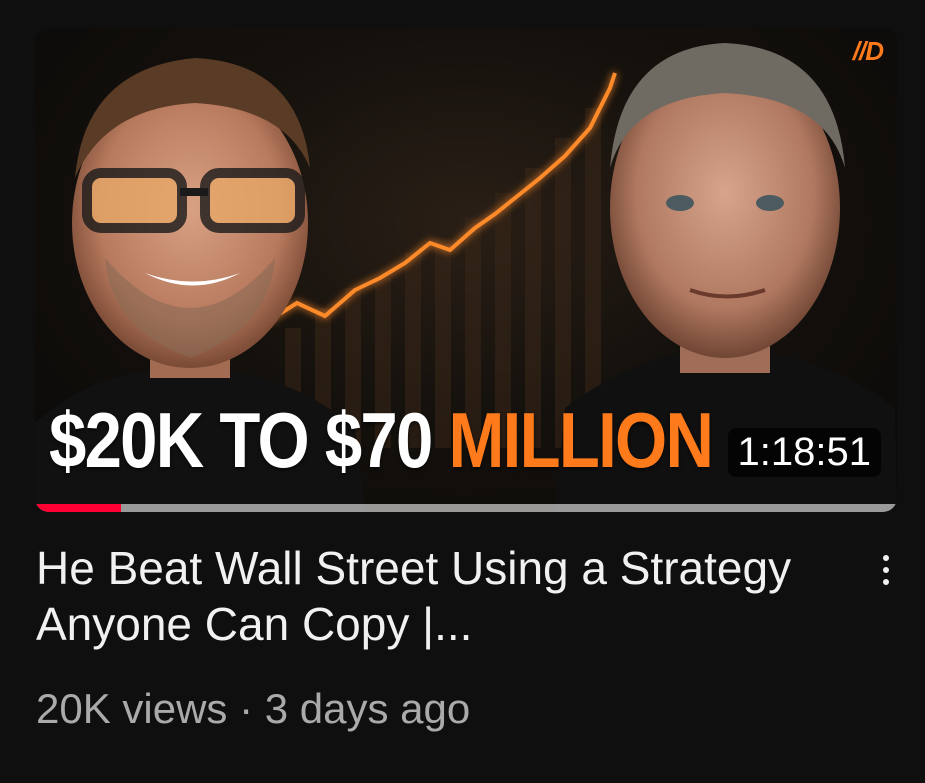 This screenshot has width=925, height=783. What do you see at coordinates (886, 558) in the screenshot?
I see `more-vertical-icon` at bounding box center [886, 558].